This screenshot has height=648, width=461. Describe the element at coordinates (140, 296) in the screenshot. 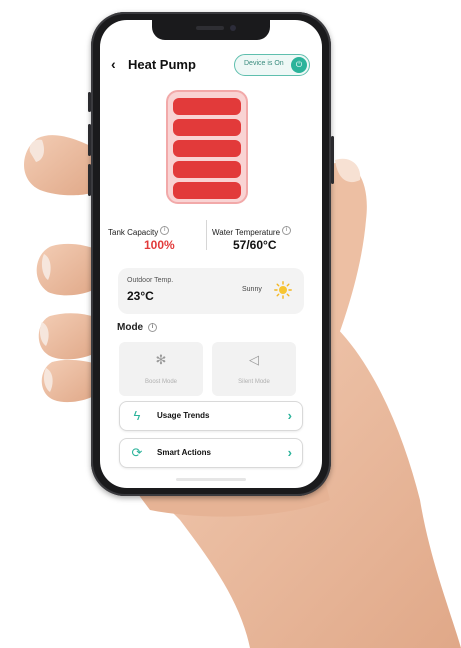

I see `outdoor-temp-value: 23°C` at that location.